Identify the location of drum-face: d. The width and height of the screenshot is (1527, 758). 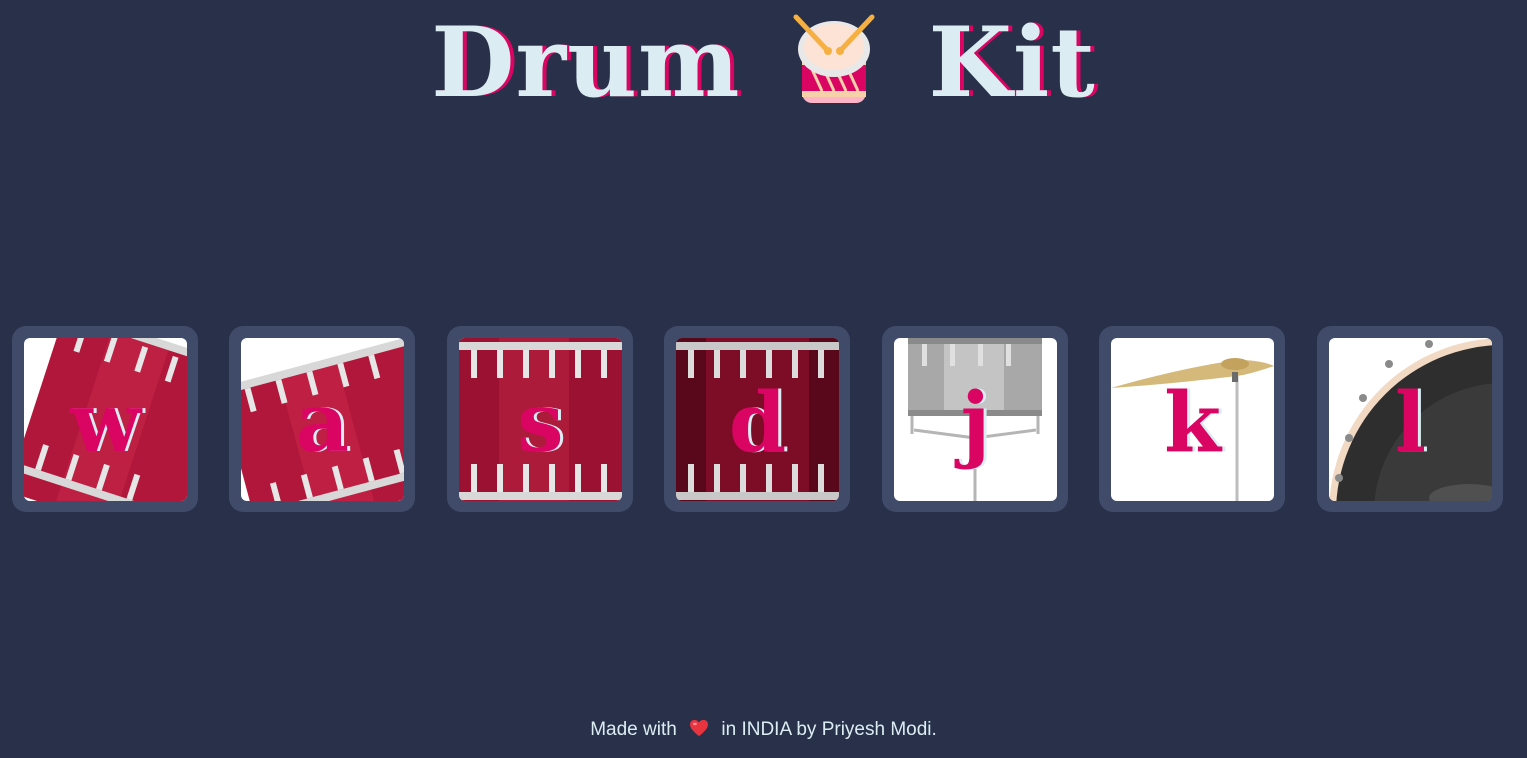
(757, 419).